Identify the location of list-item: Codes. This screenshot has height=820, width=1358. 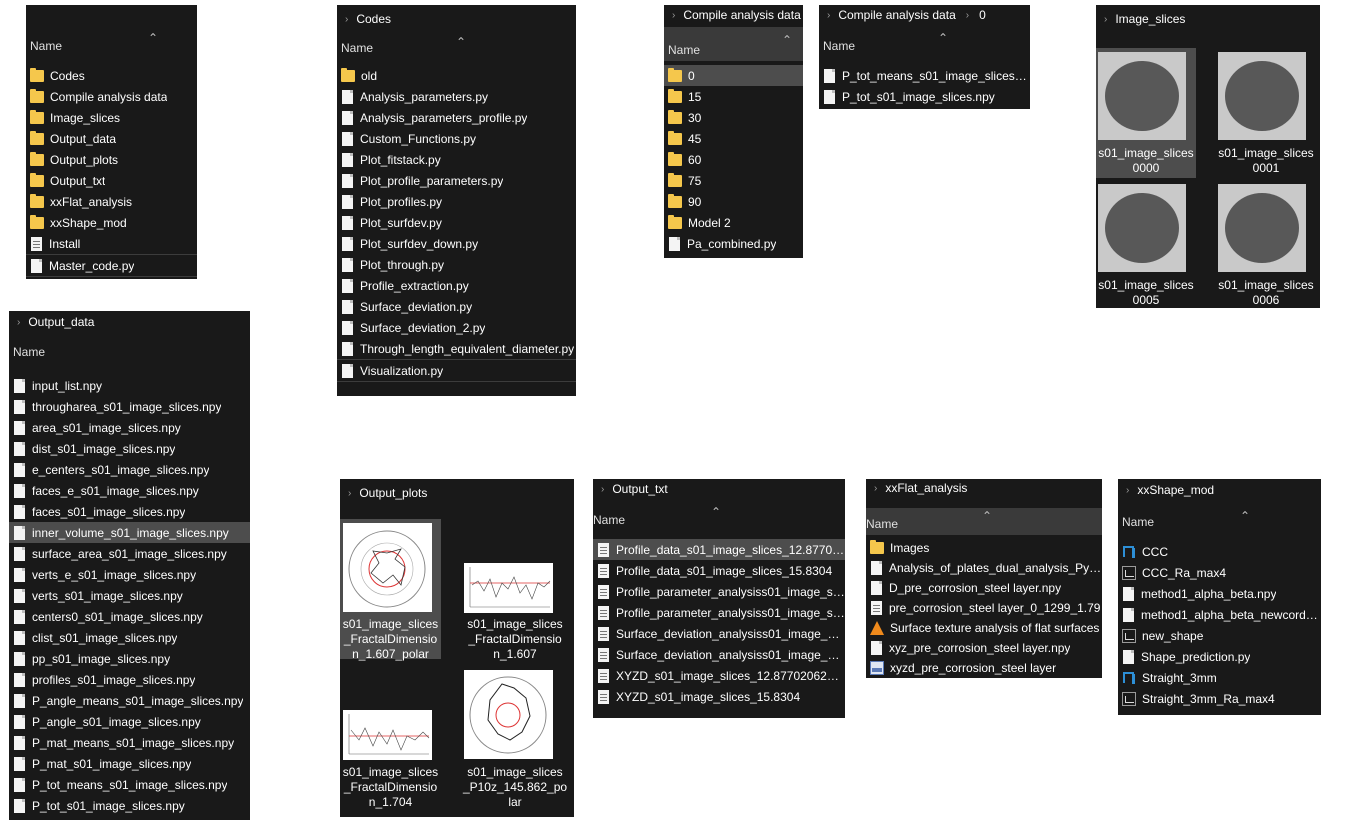
(111, 75).